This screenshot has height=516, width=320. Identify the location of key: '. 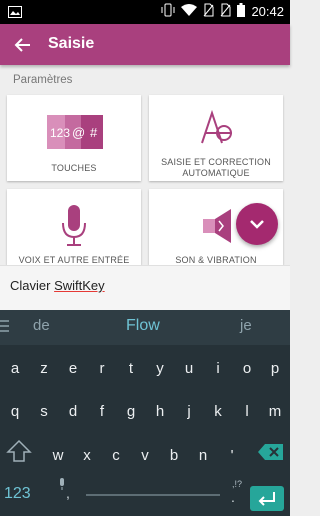
(232, 455).